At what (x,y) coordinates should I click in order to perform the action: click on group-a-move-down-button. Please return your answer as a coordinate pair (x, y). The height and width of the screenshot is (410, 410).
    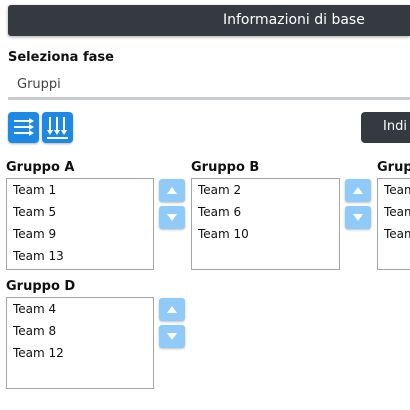
    Looking at the image, I should click on (172, 217).